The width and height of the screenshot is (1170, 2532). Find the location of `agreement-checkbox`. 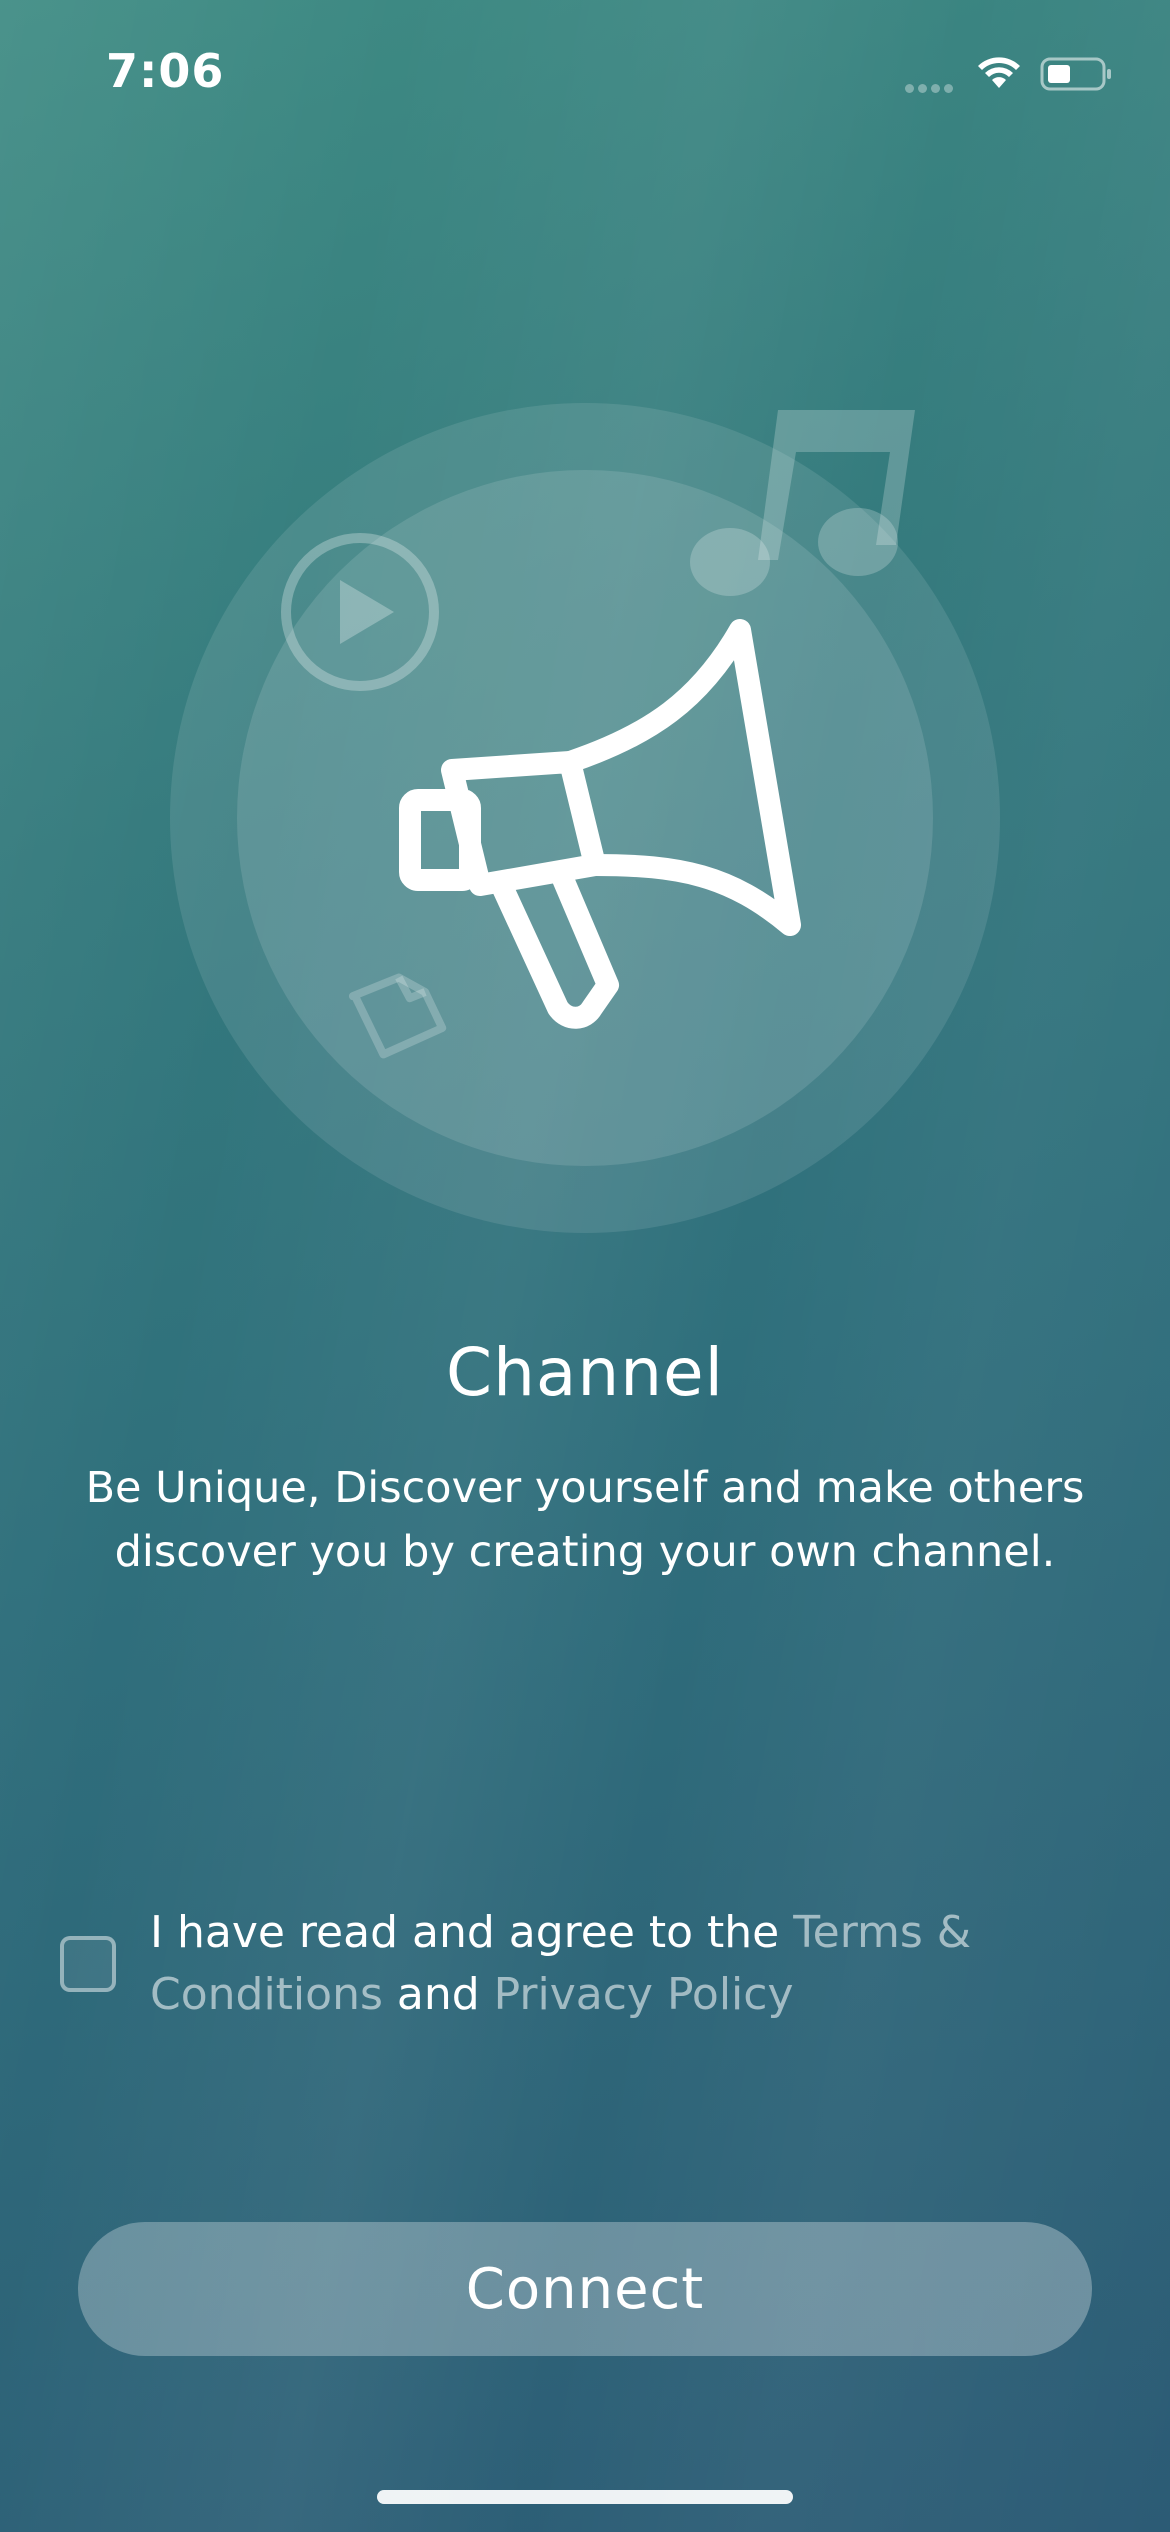

agreement-checkbox is located at coordinates (88, 1964).